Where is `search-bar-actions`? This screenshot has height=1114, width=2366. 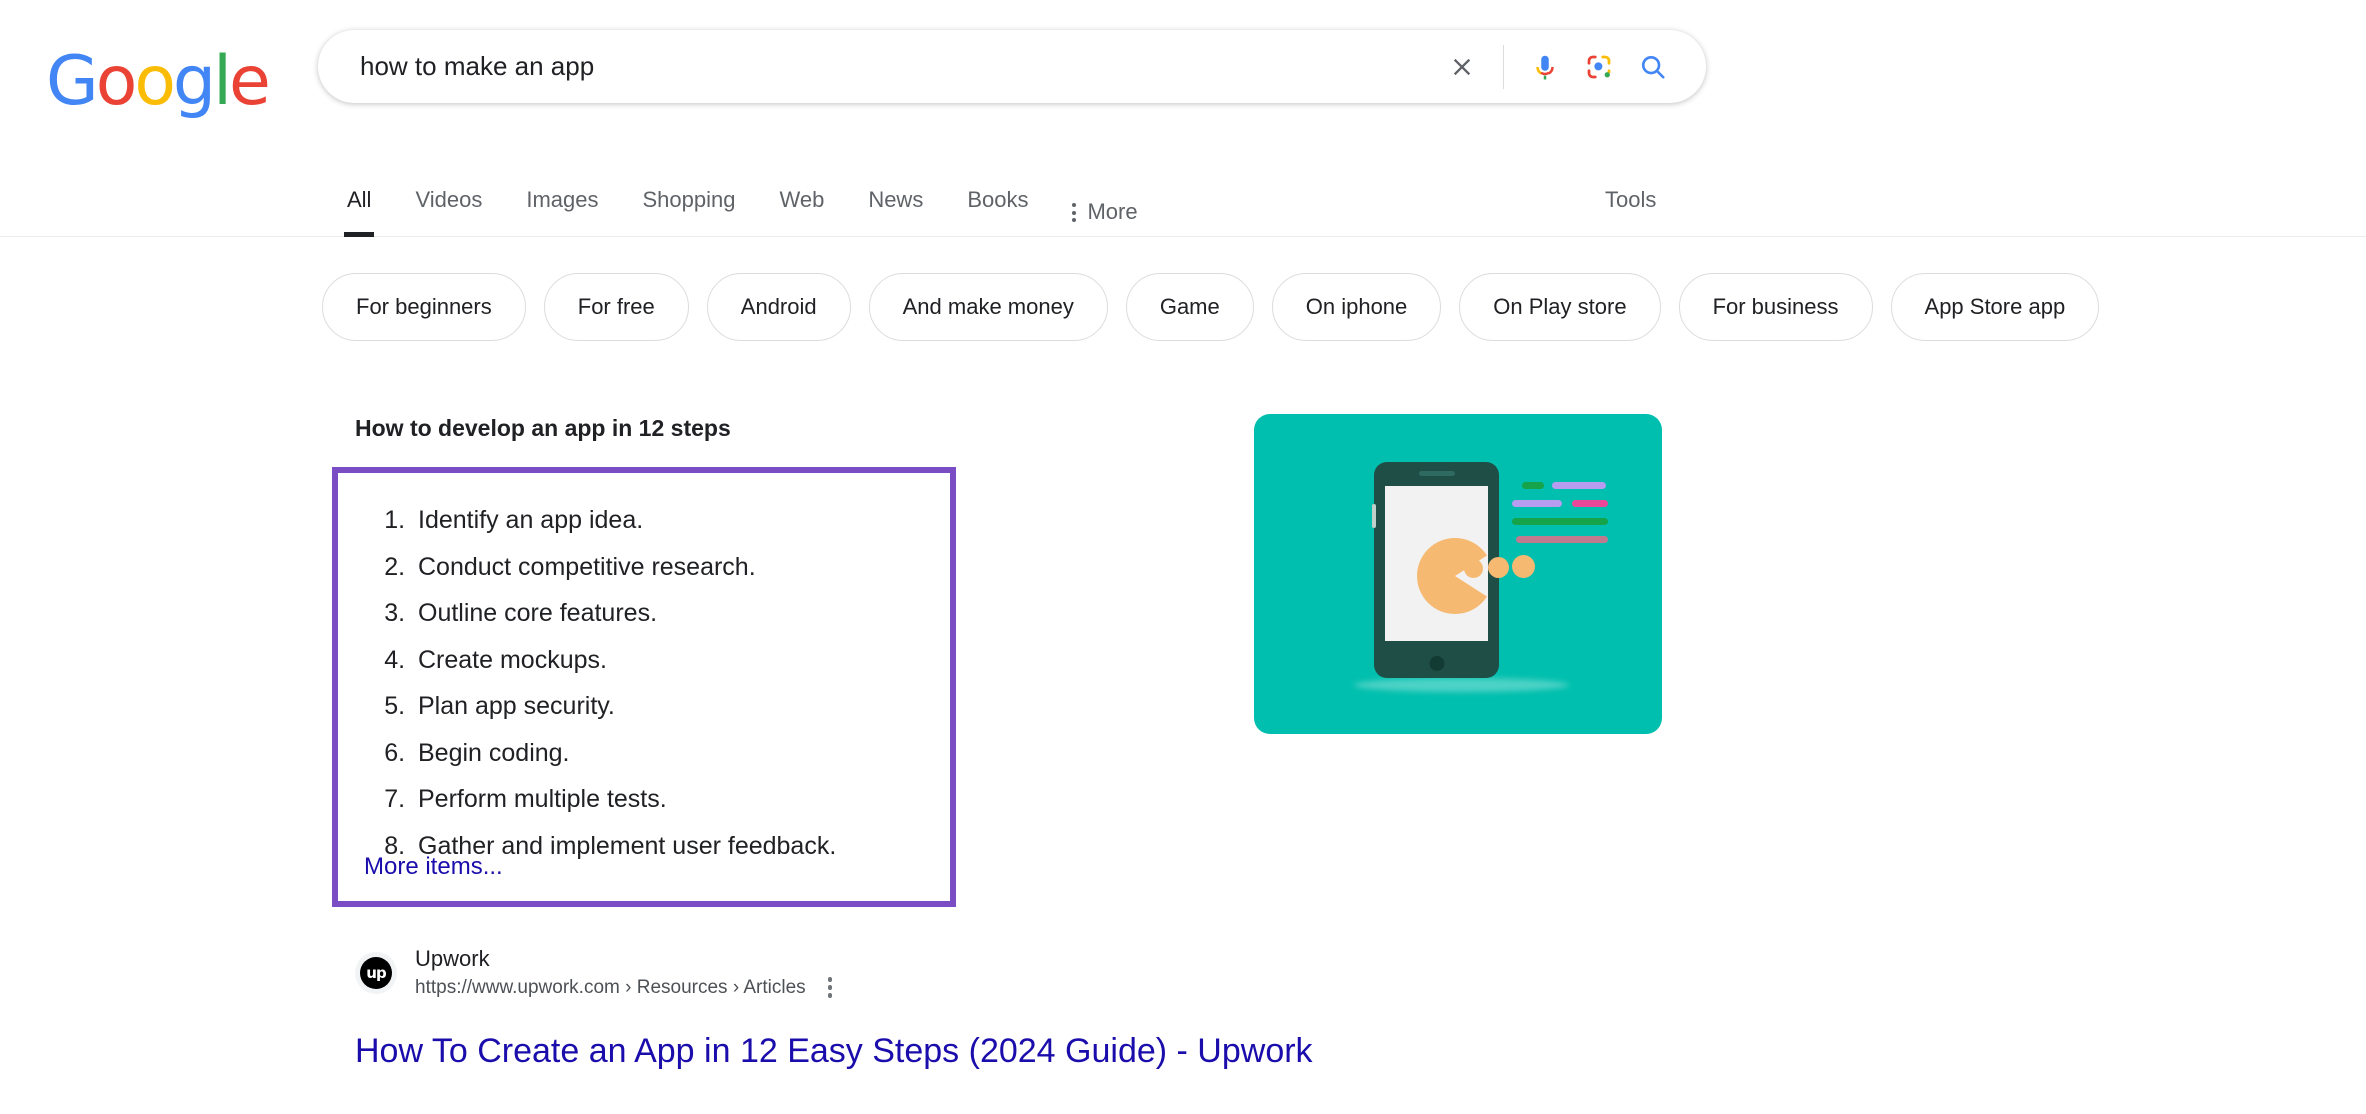 search-bar-actions is located at coordinates (1570, 67).